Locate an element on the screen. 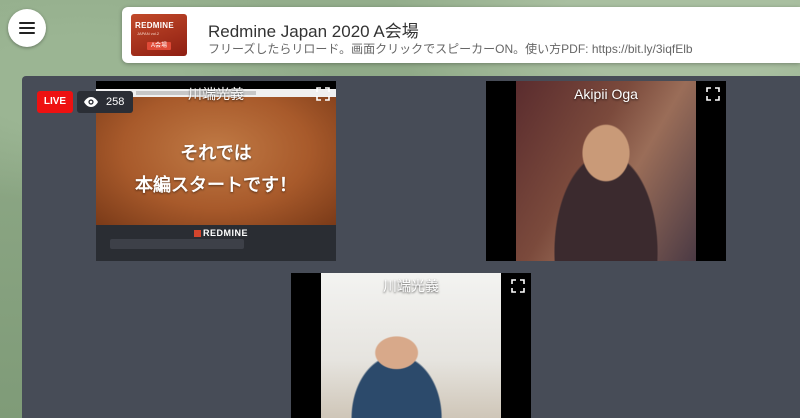 This screenshot has width=800, height=418. menu-button is located at coordinates (27, 28).